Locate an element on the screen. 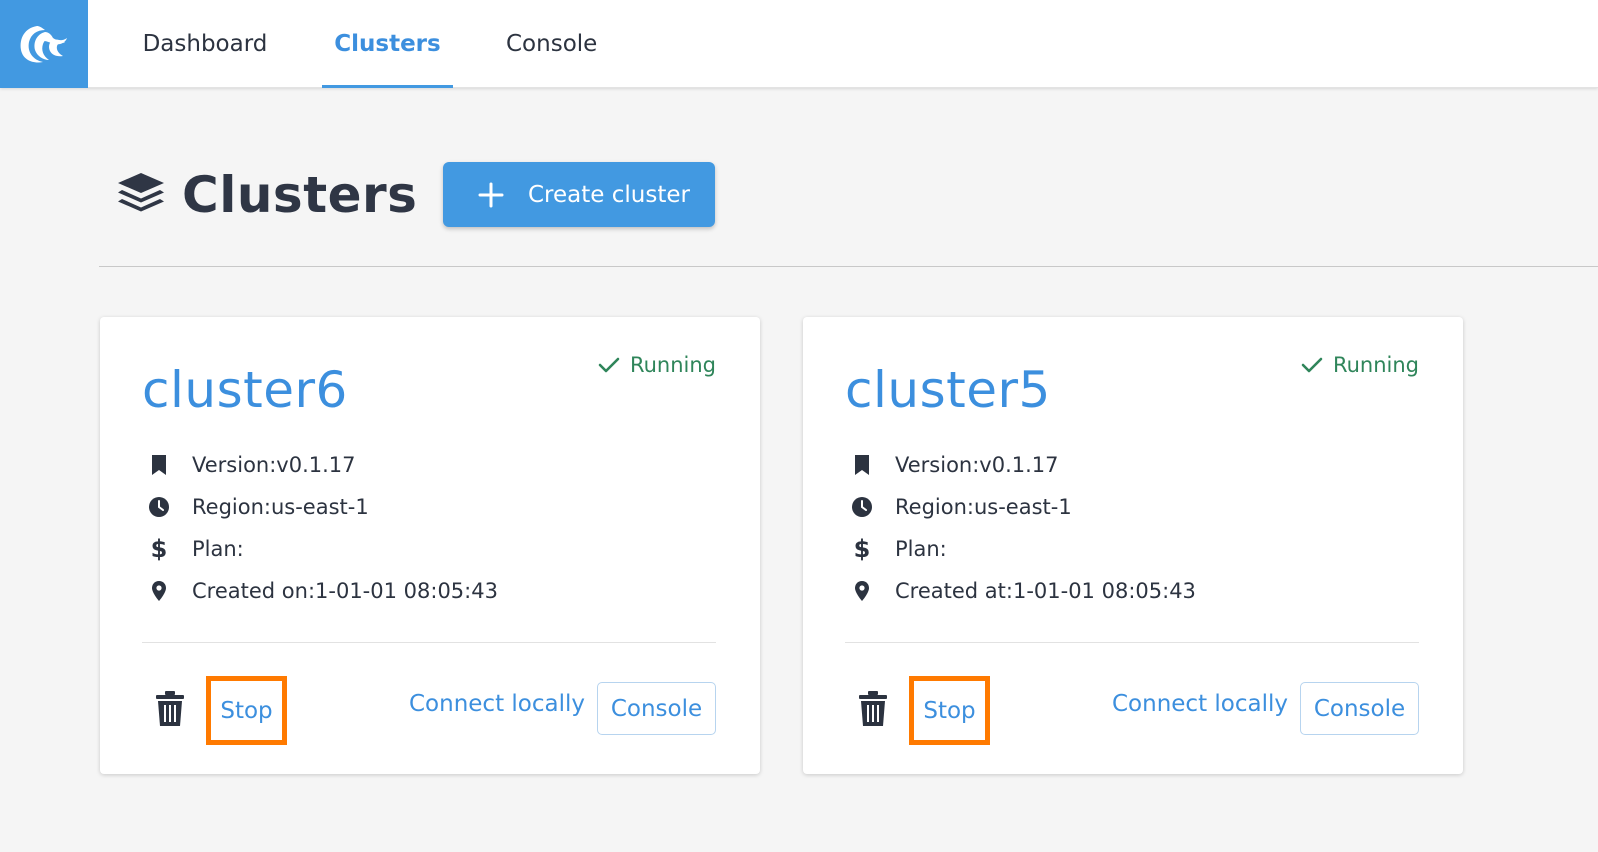  cluster-name: cluster6 is located at coordinates (245, 390).